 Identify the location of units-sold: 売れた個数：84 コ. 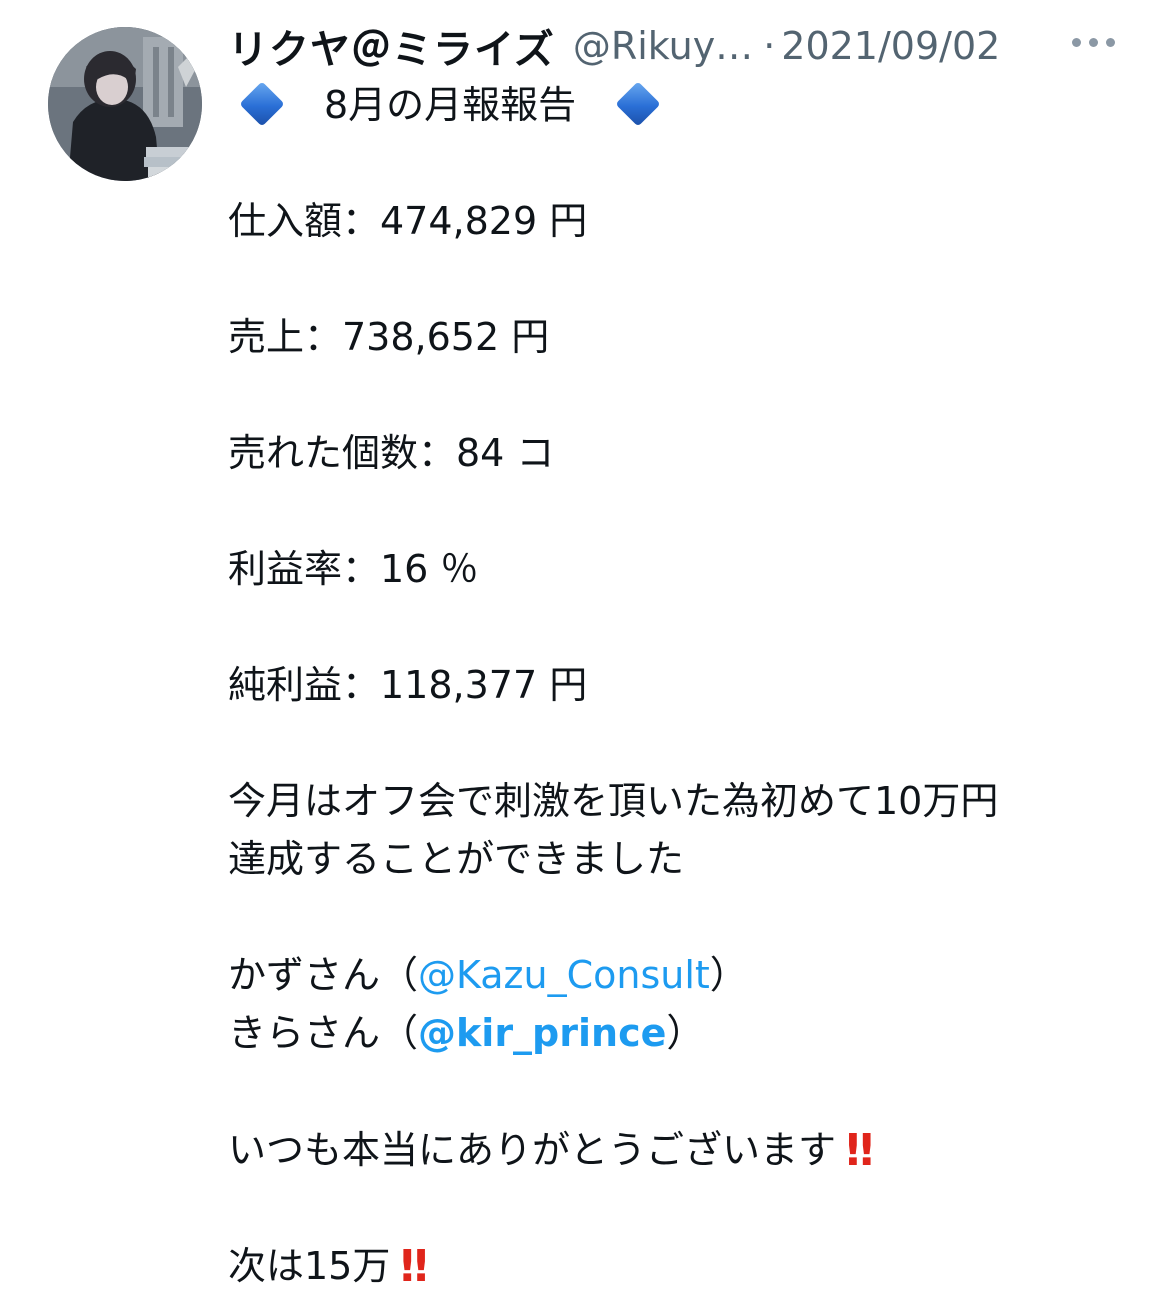
(391, 453).